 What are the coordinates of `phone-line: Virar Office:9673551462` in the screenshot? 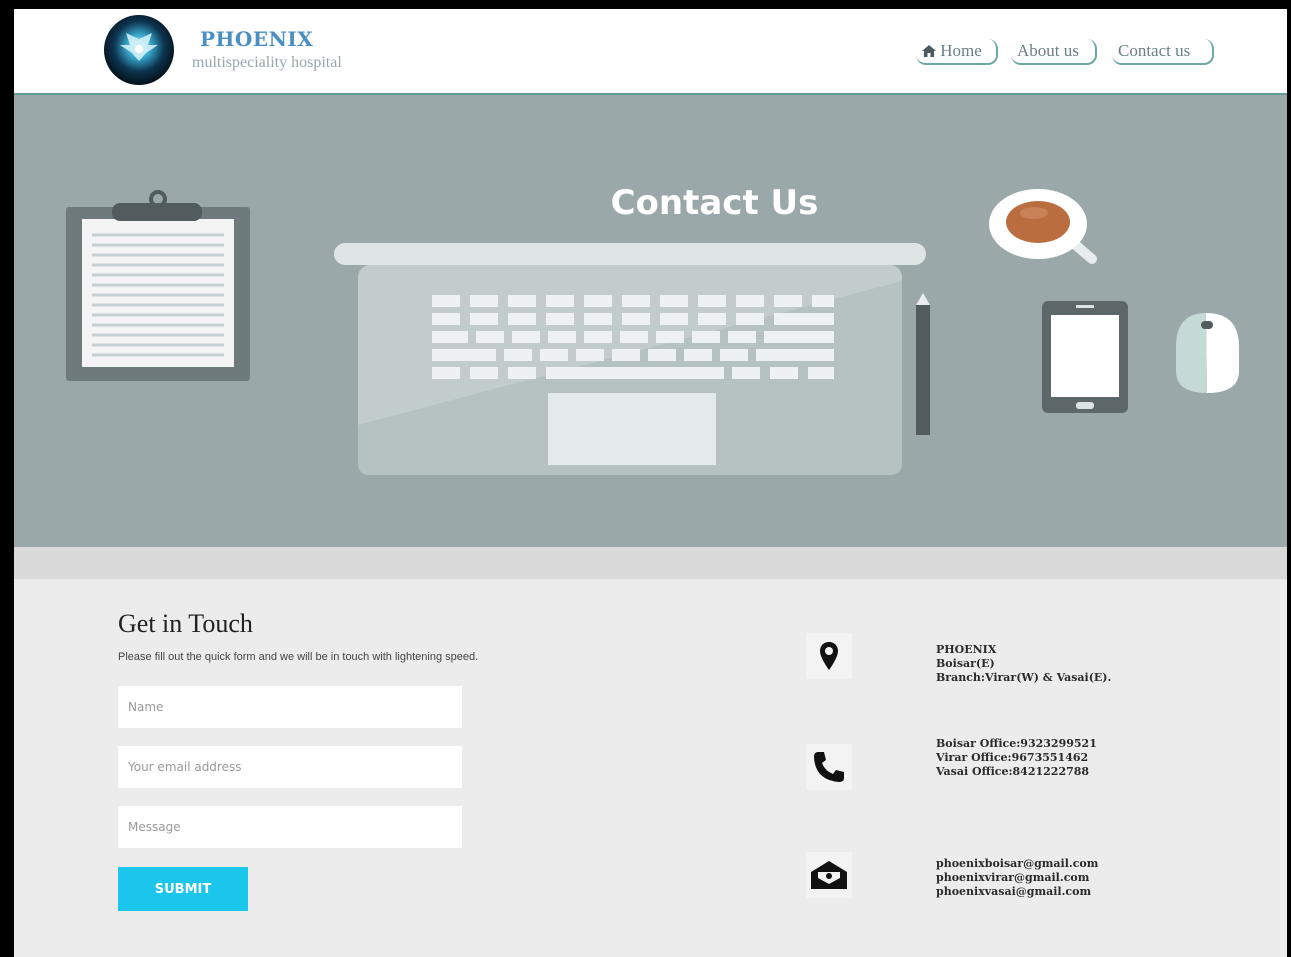 It's located at (1012, 757).